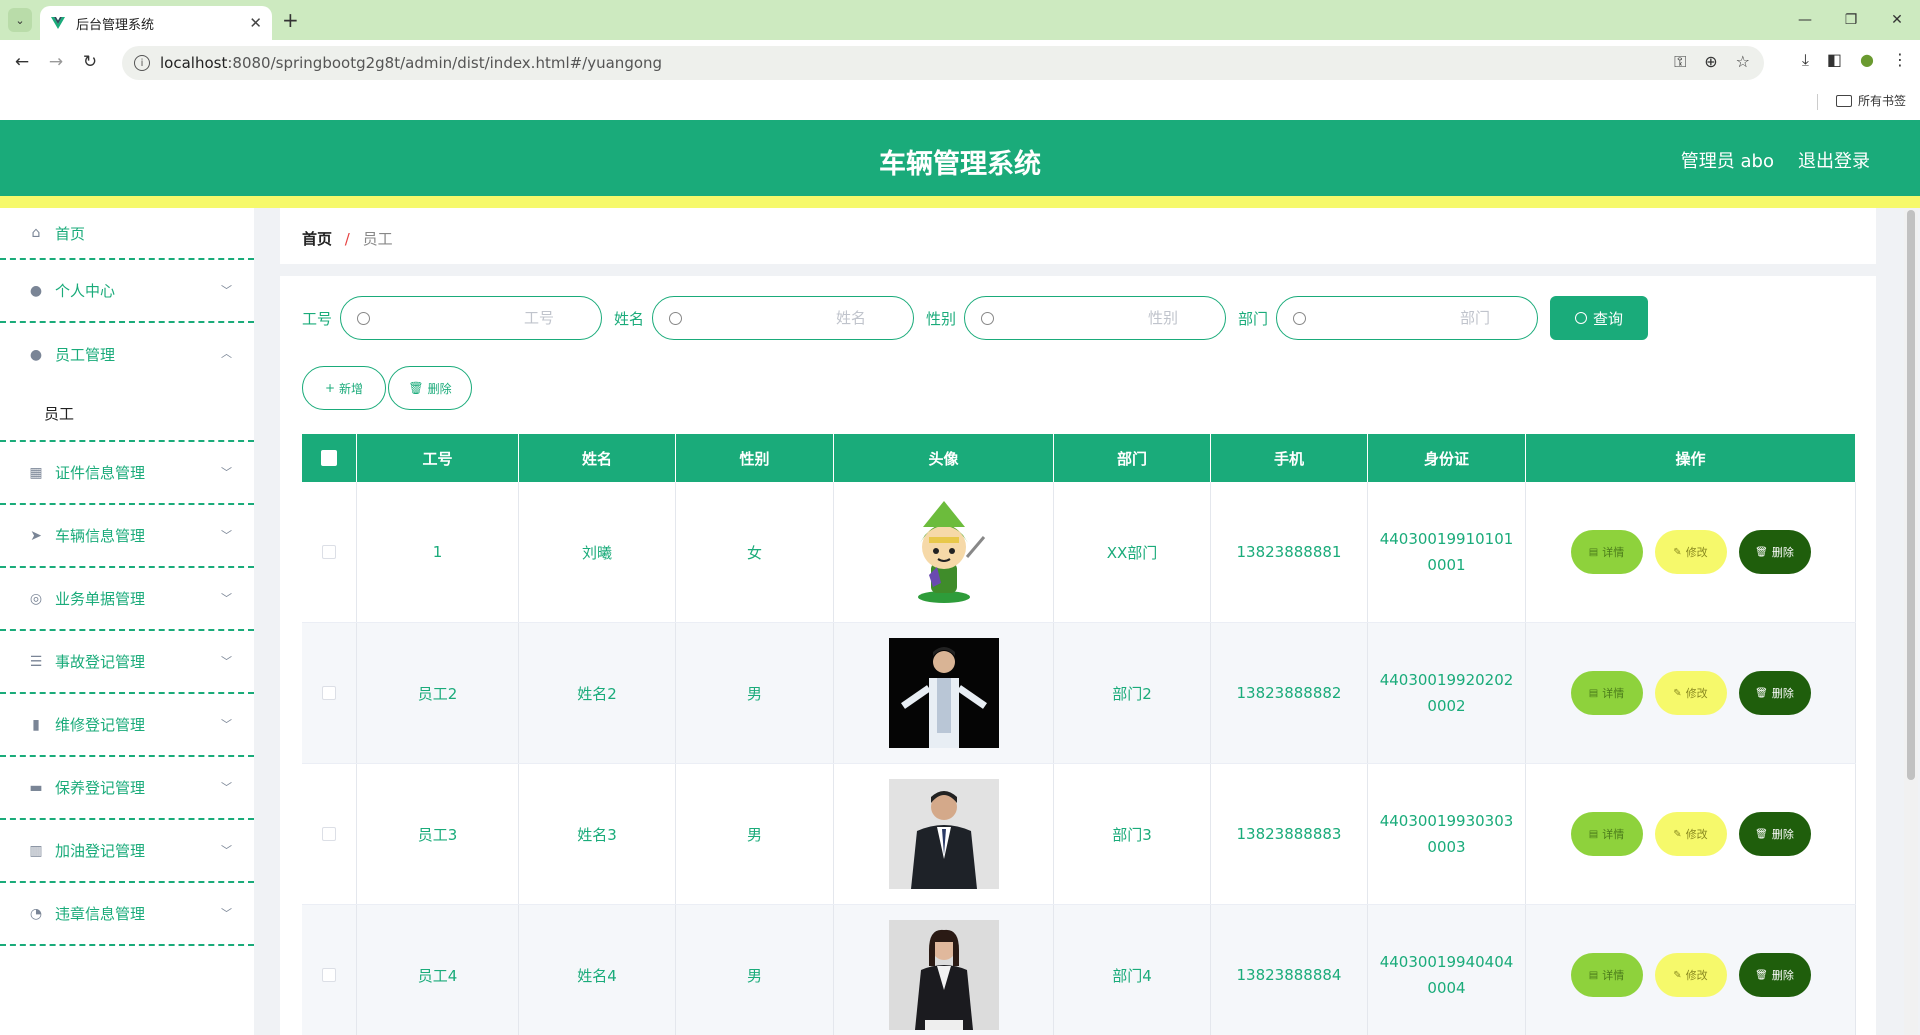 The width and height of the screenshot is (1920, 1035). What do you see at coordinates (127, 291) in the screenshot?
I see `sidebar-item-profile: ● 个人中心 ﹀` at bounding box center [127, 291].